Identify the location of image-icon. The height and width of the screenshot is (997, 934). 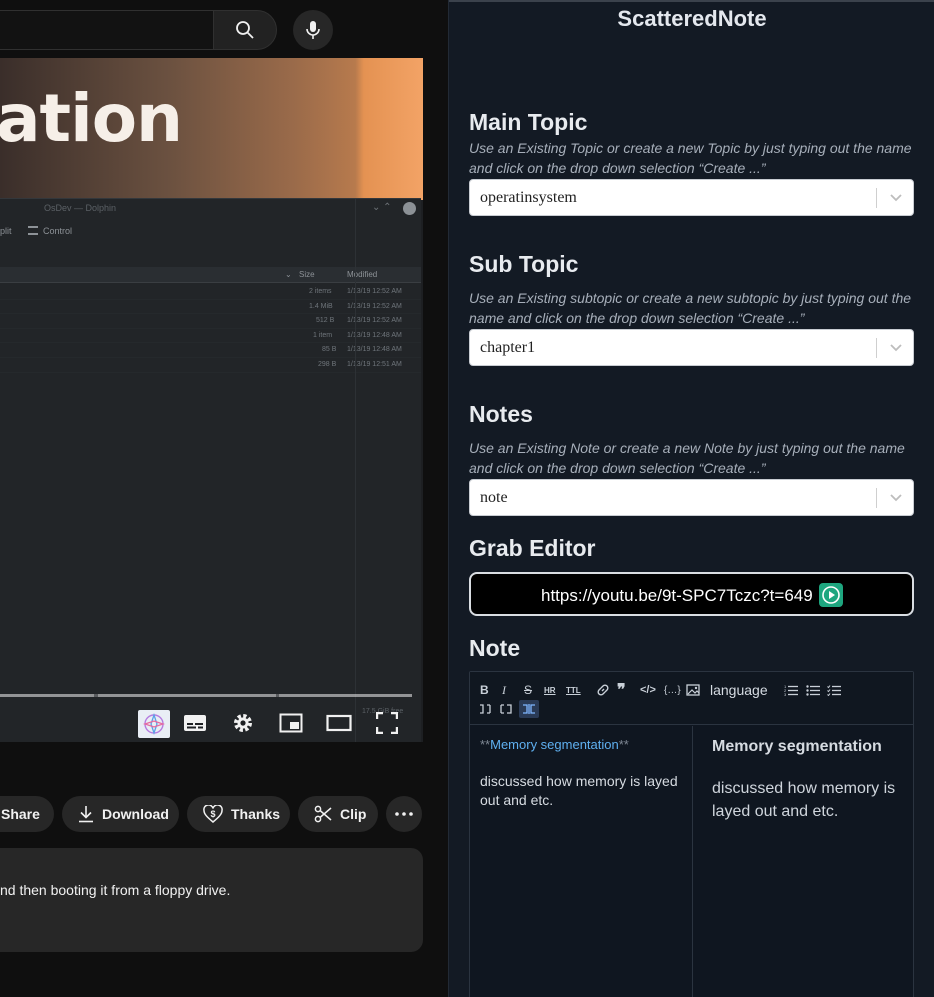
(693, 690).